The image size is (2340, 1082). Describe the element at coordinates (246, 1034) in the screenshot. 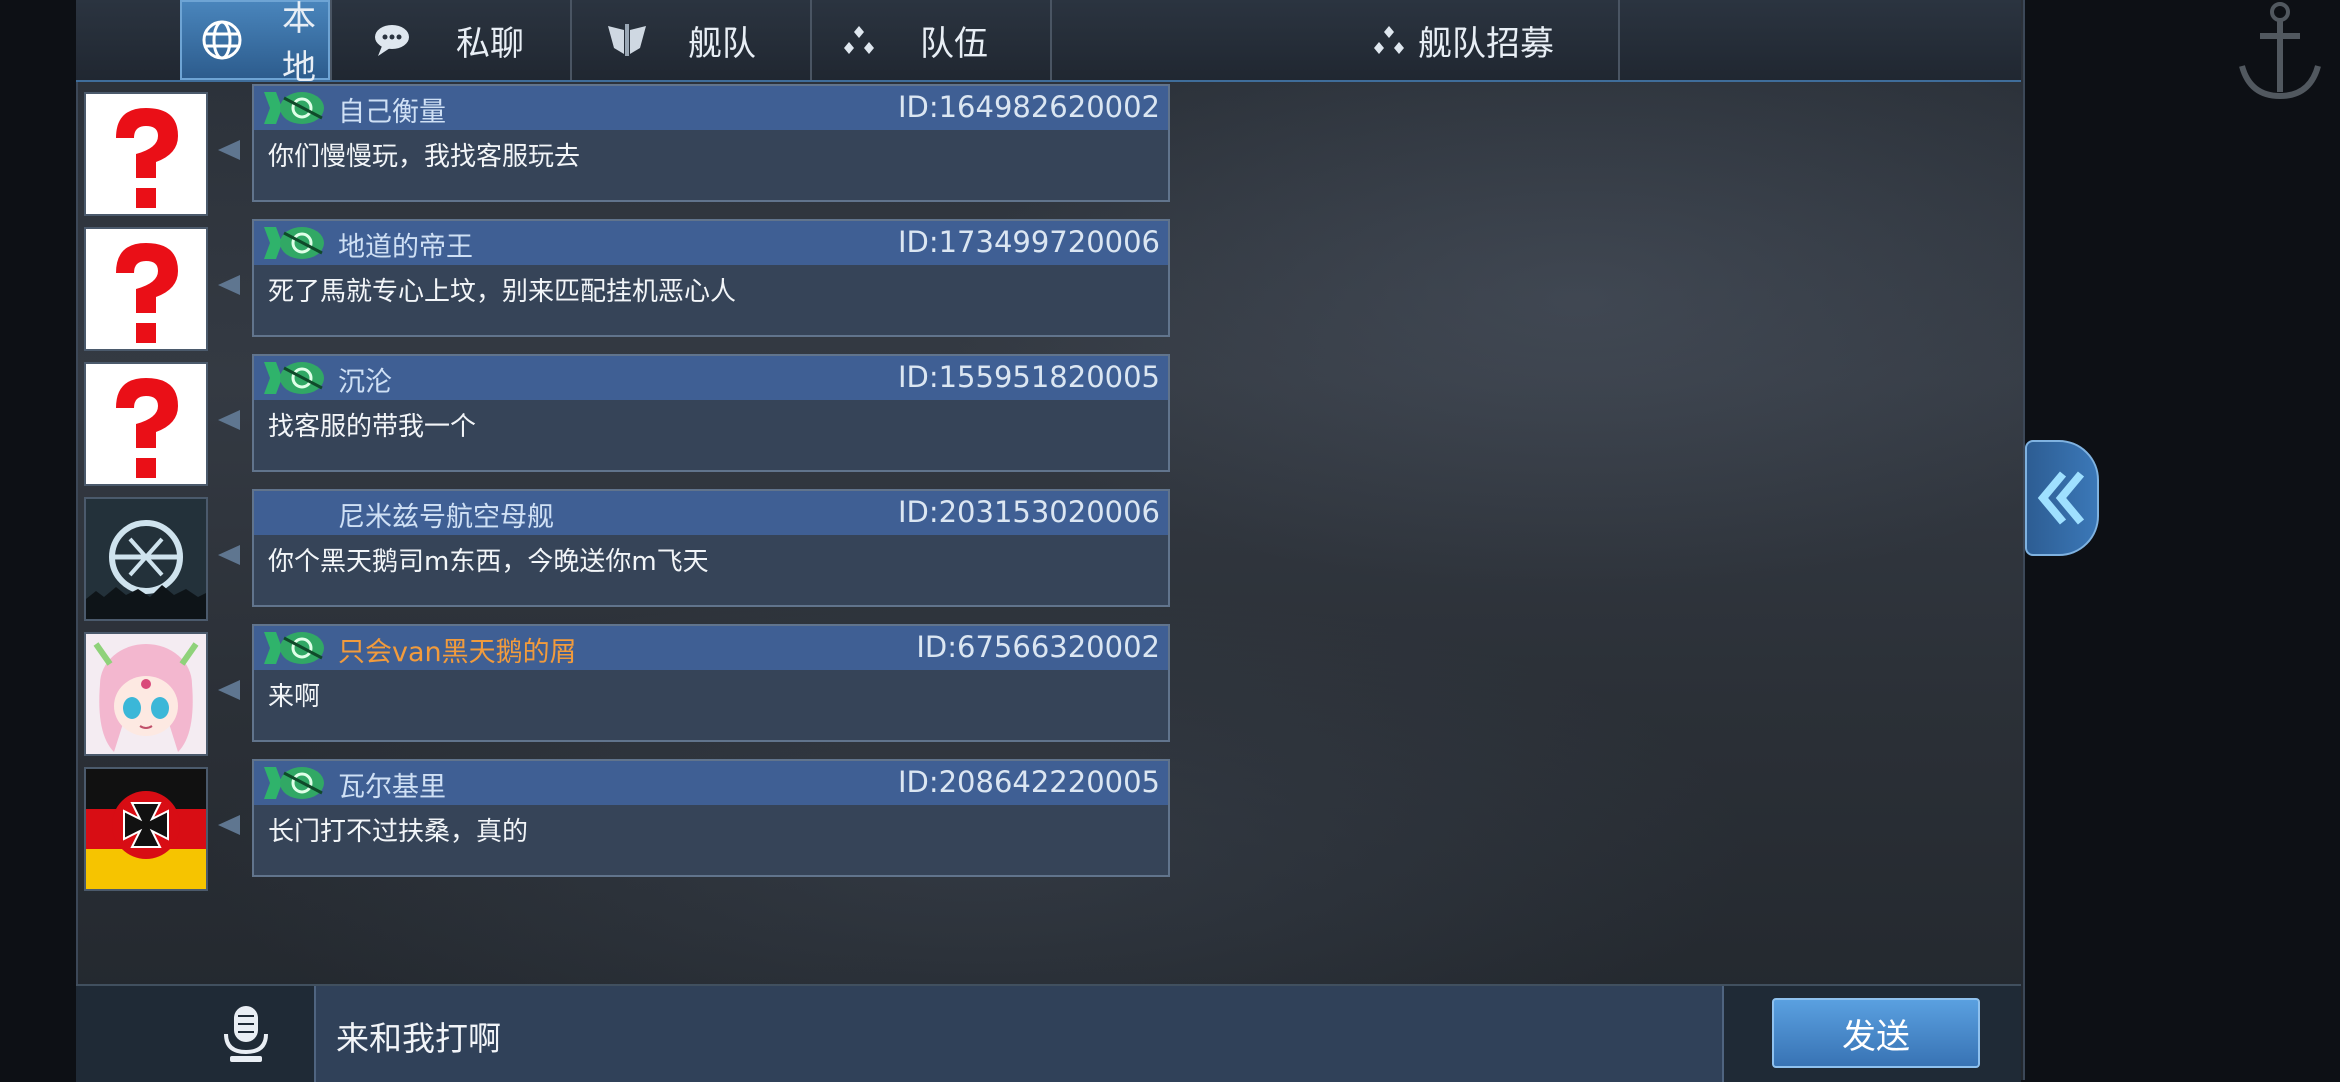

I see `microphone-icon` at that location.